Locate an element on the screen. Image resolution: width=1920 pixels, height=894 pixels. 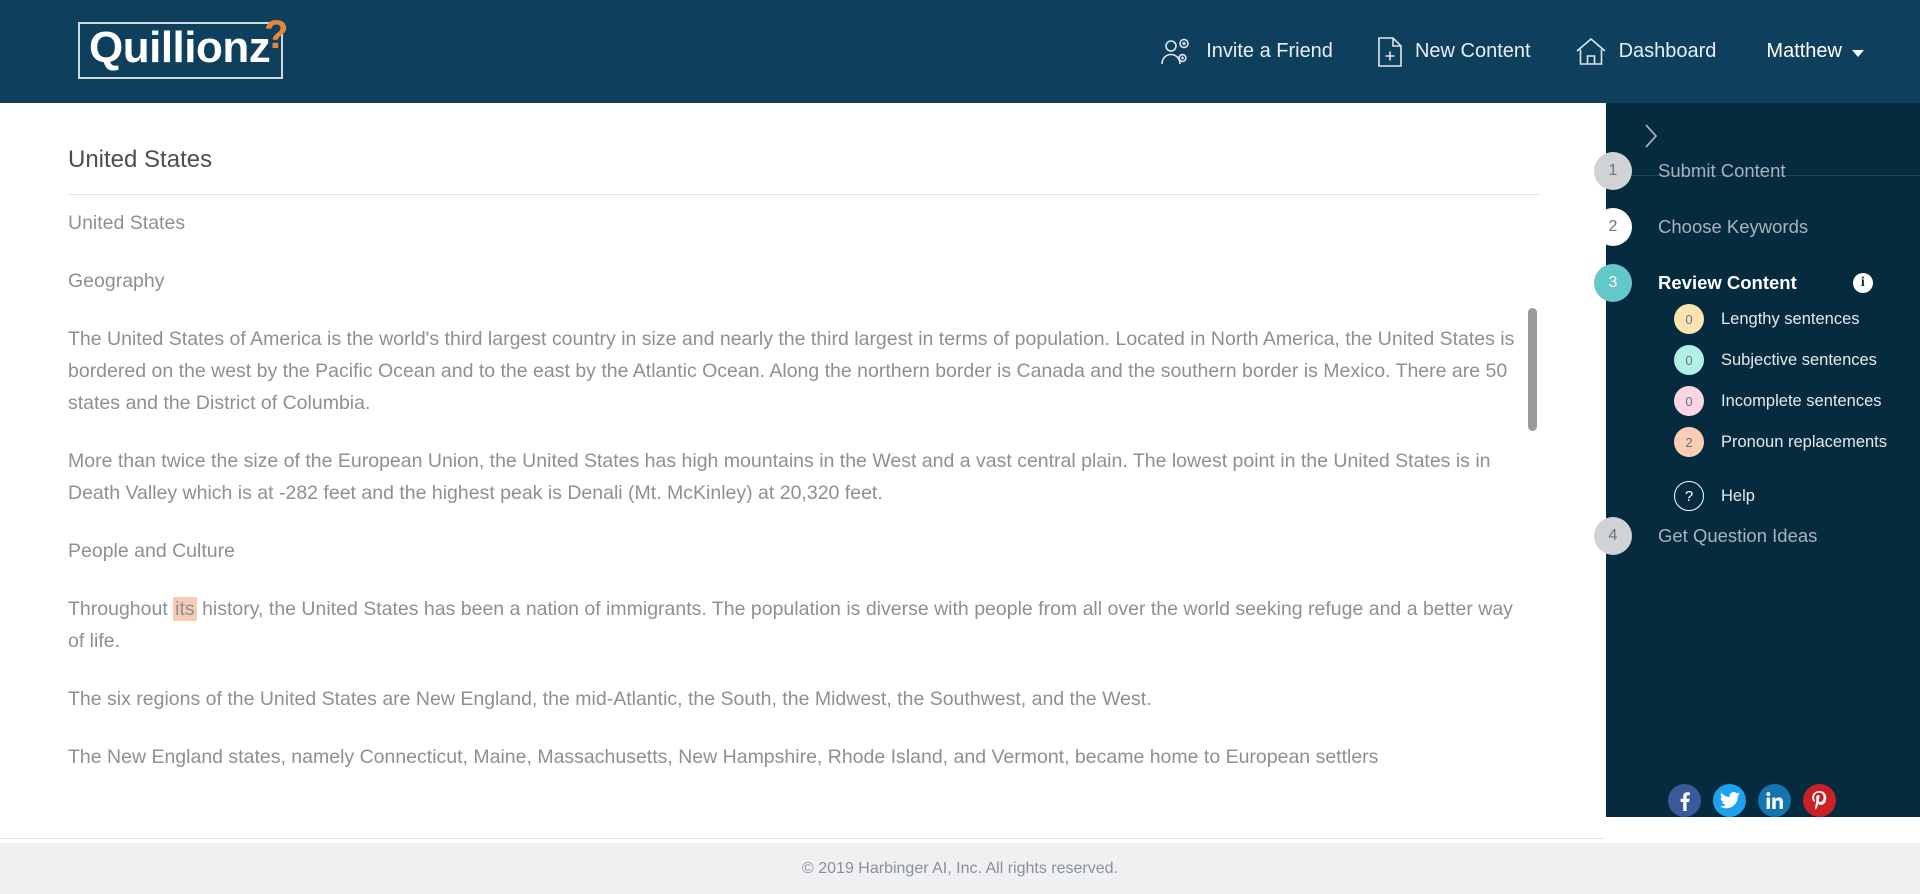
nav-new-content-label: New Content is located at coordinates (1472, 51).